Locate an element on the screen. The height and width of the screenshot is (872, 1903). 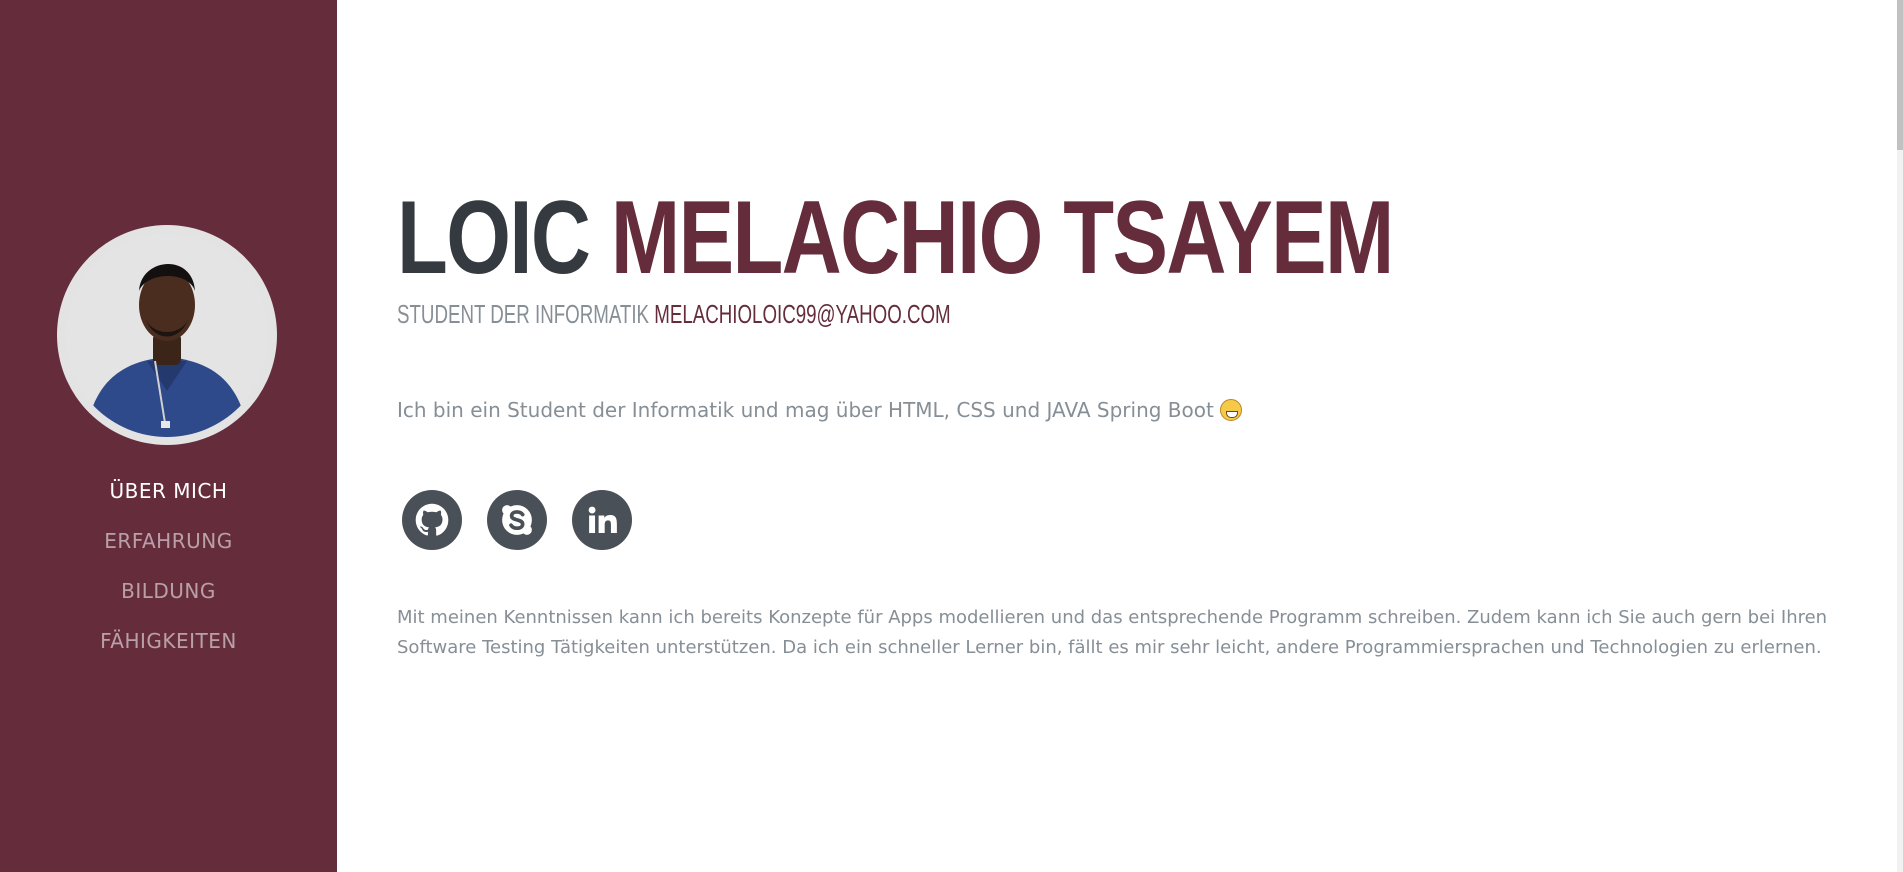
subheading-title: STUDENT DER INFORMATIK is located at coordinates (523, 314).